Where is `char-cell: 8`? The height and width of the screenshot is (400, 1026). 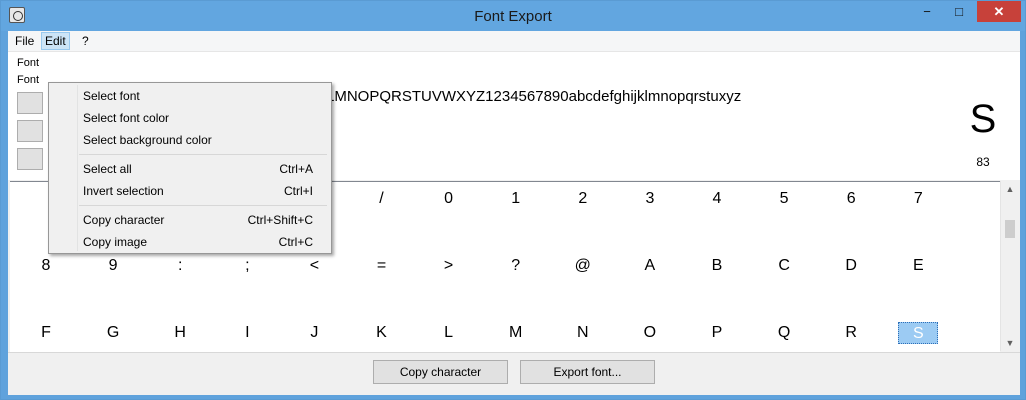
char-cell: 8 is located at coordinates (46, 266).